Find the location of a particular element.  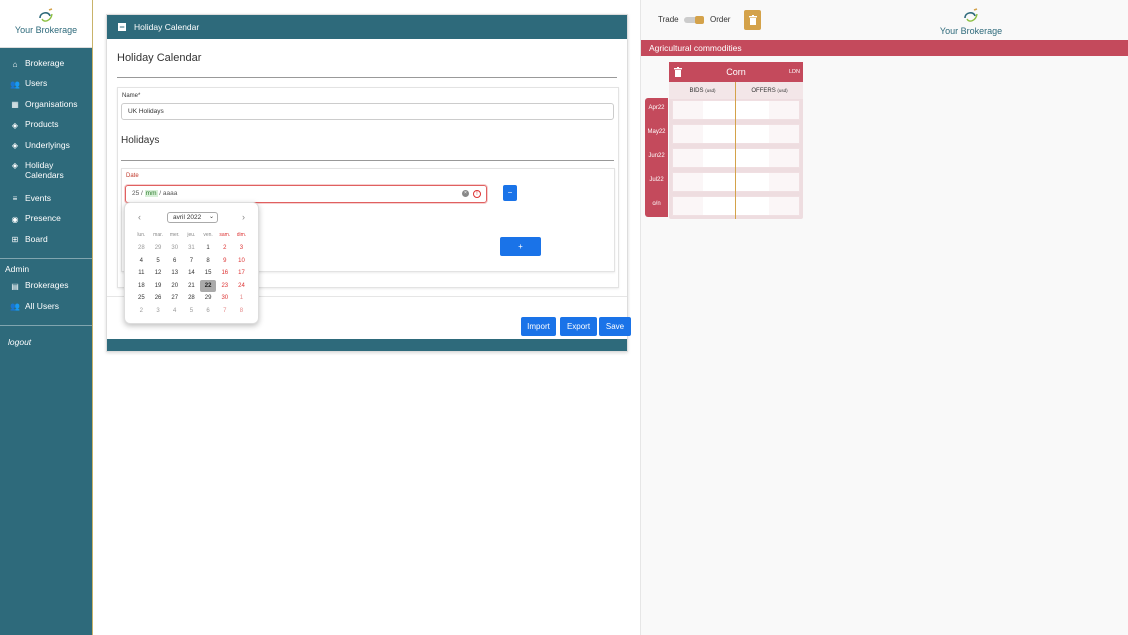

clear-board-button is located at coordinates (752, 20).